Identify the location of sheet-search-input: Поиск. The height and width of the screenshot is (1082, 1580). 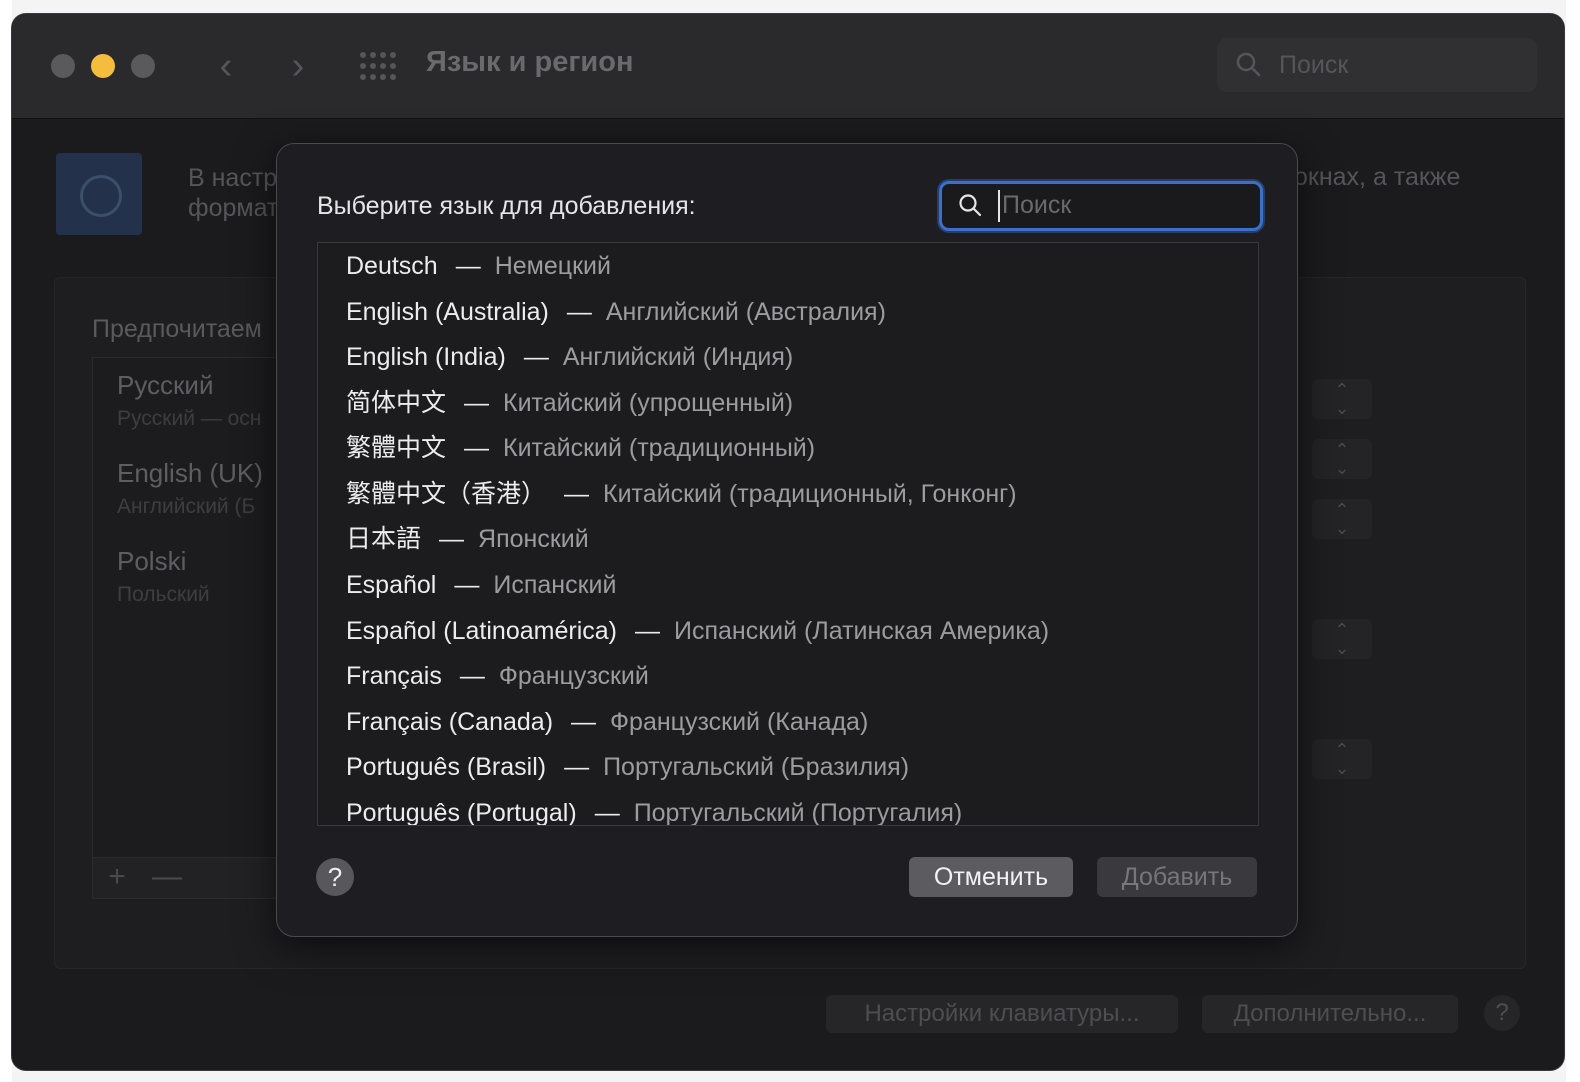
(1101, 206).